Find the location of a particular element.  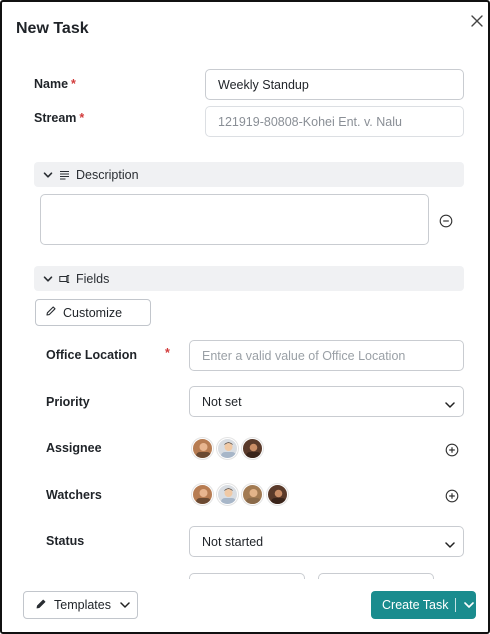

customize-button: Customize is located at coordinates (93, 312).